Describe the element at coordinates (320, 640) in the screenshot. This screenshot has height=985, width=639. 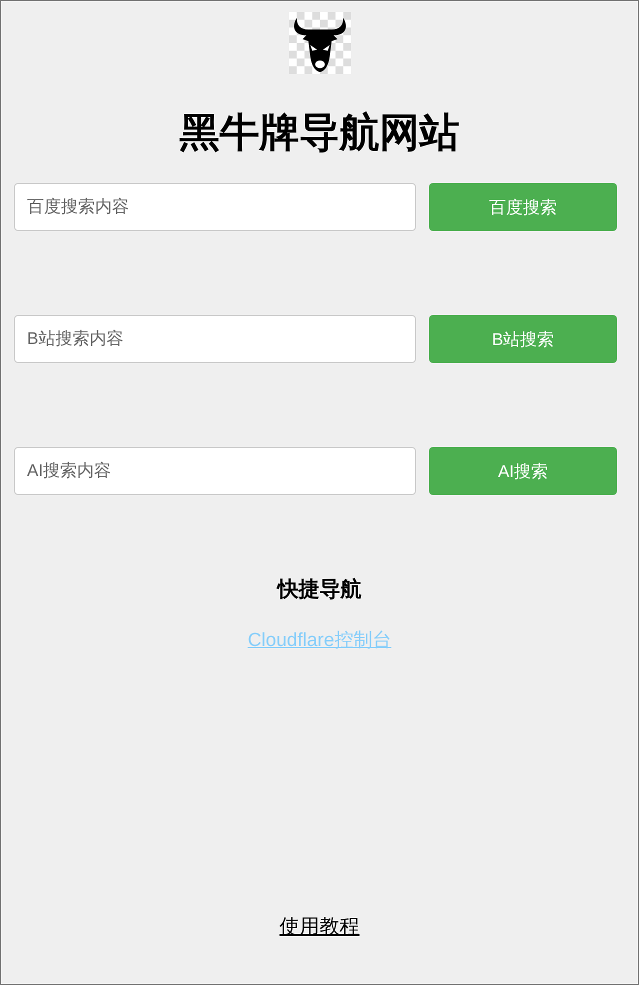
I see `nav-link: Cloudflare控制台` at that location.